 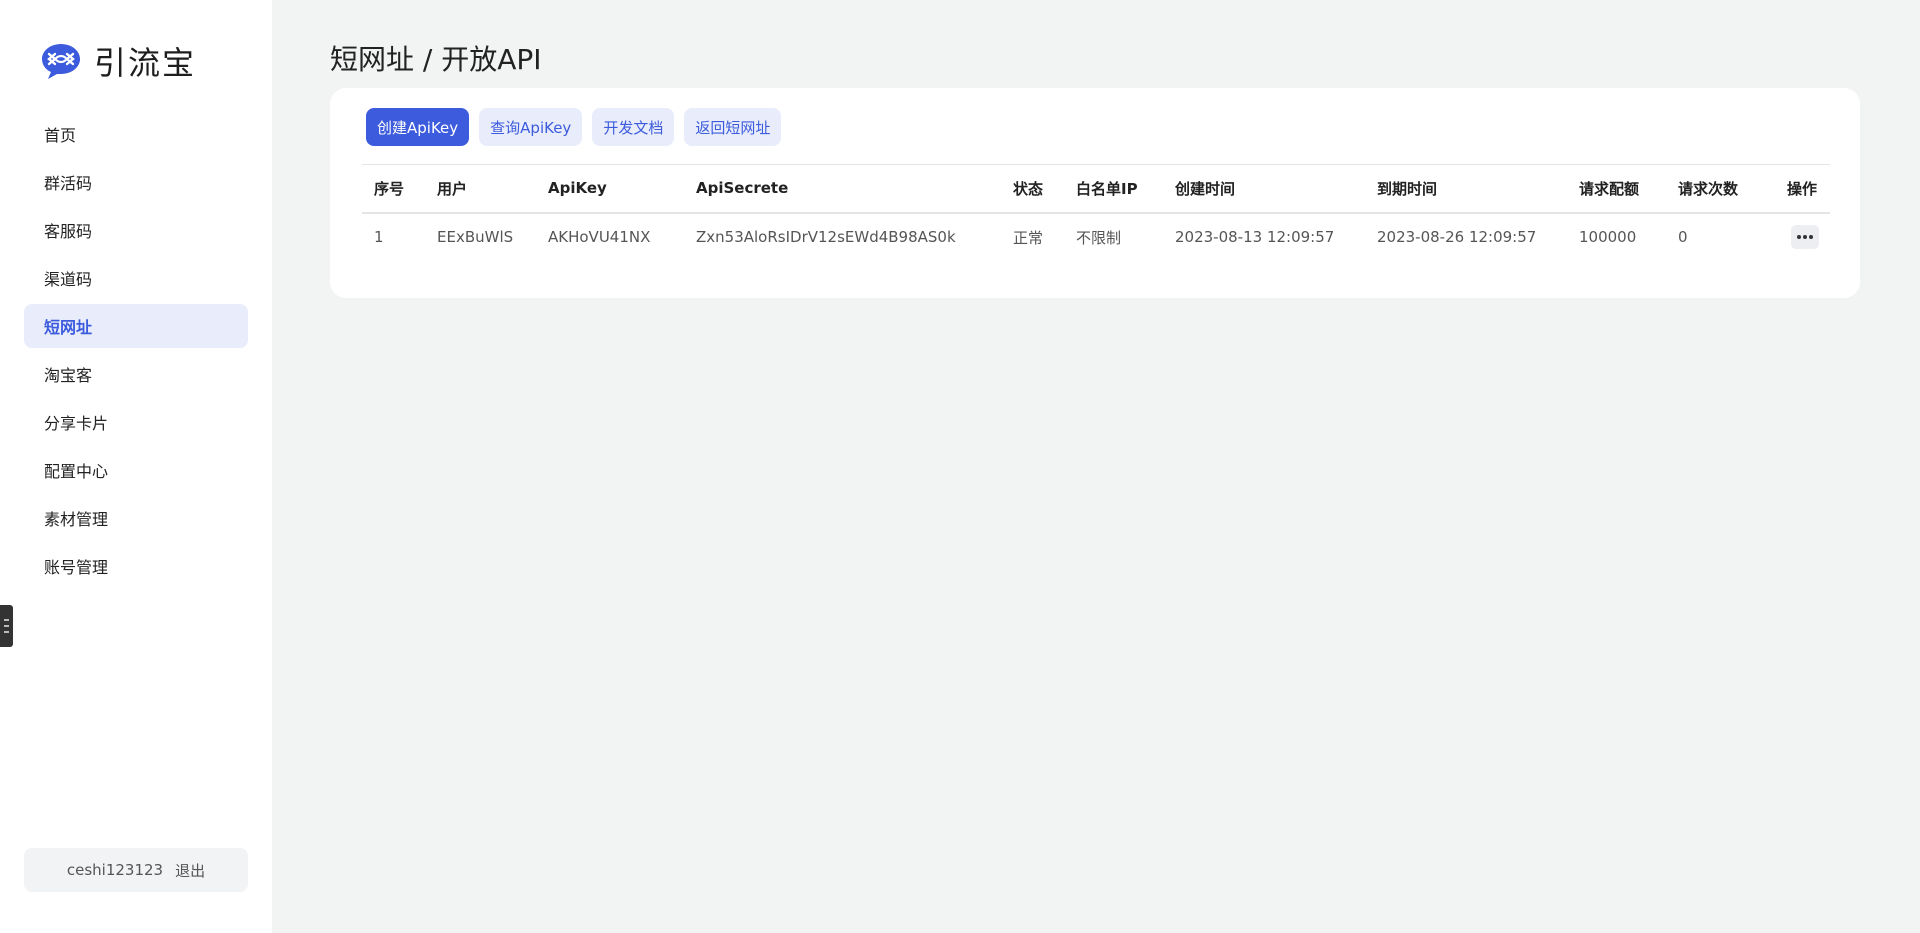 I want to click on logo-icon, so click(x=61, y=61).